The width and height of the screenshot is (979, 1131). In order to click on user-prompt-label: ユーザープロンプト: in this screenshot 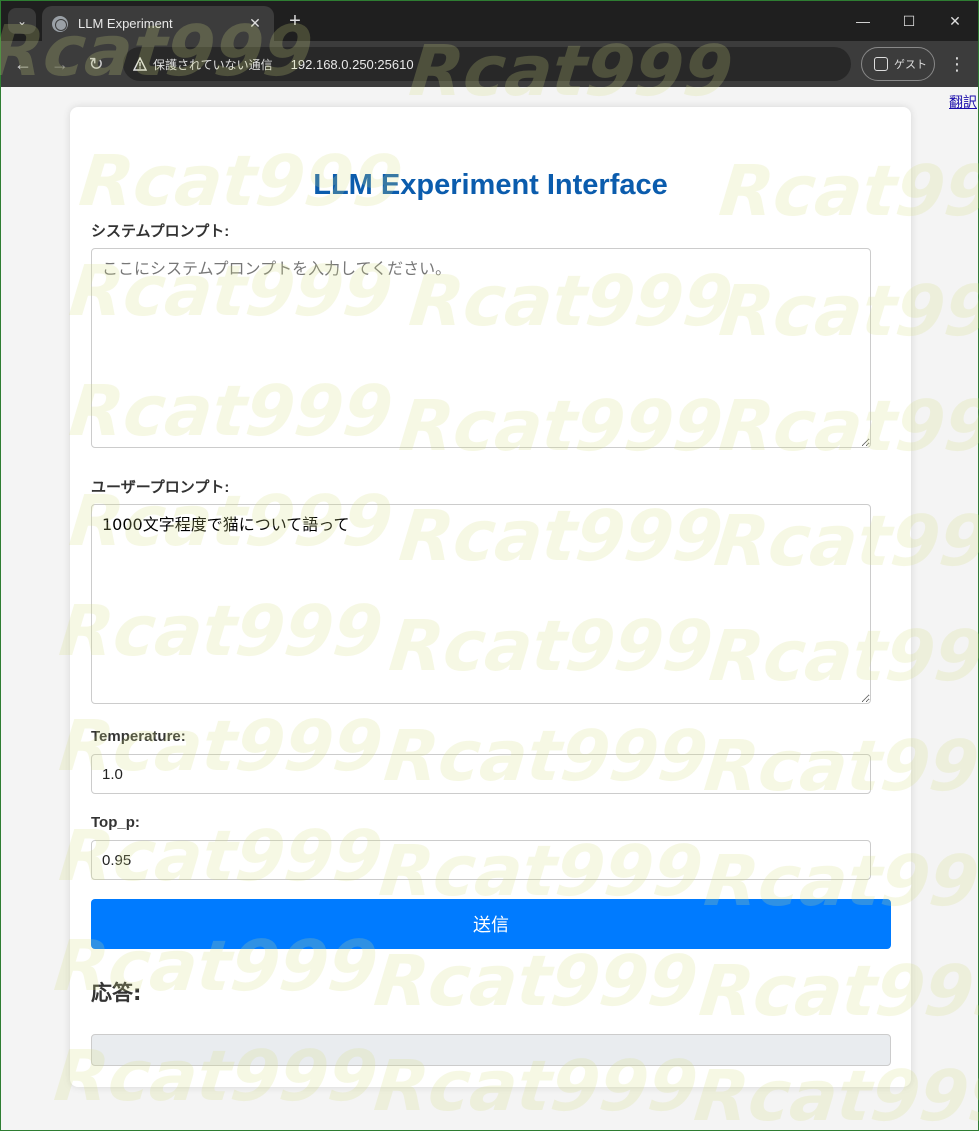, I will do `click(160, 487)`.